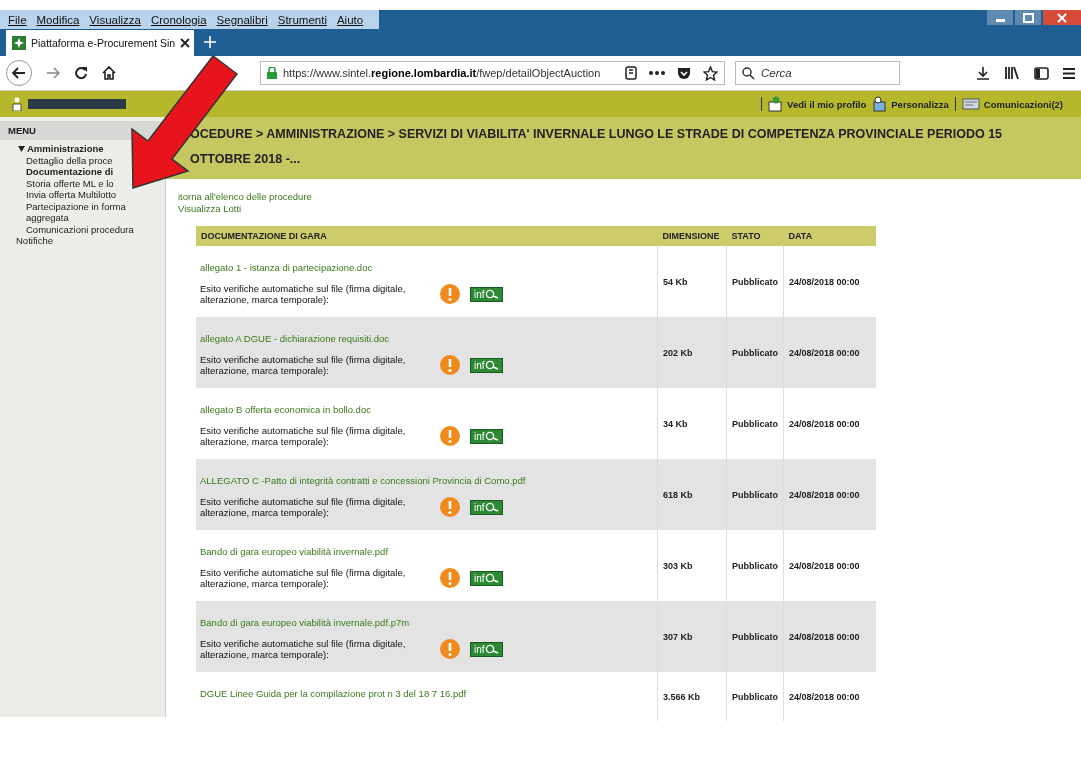 This screenshot has height=758, width=1081. I want to click on menu-item: Partecipazione in forma aggregata, so click(82, 212).